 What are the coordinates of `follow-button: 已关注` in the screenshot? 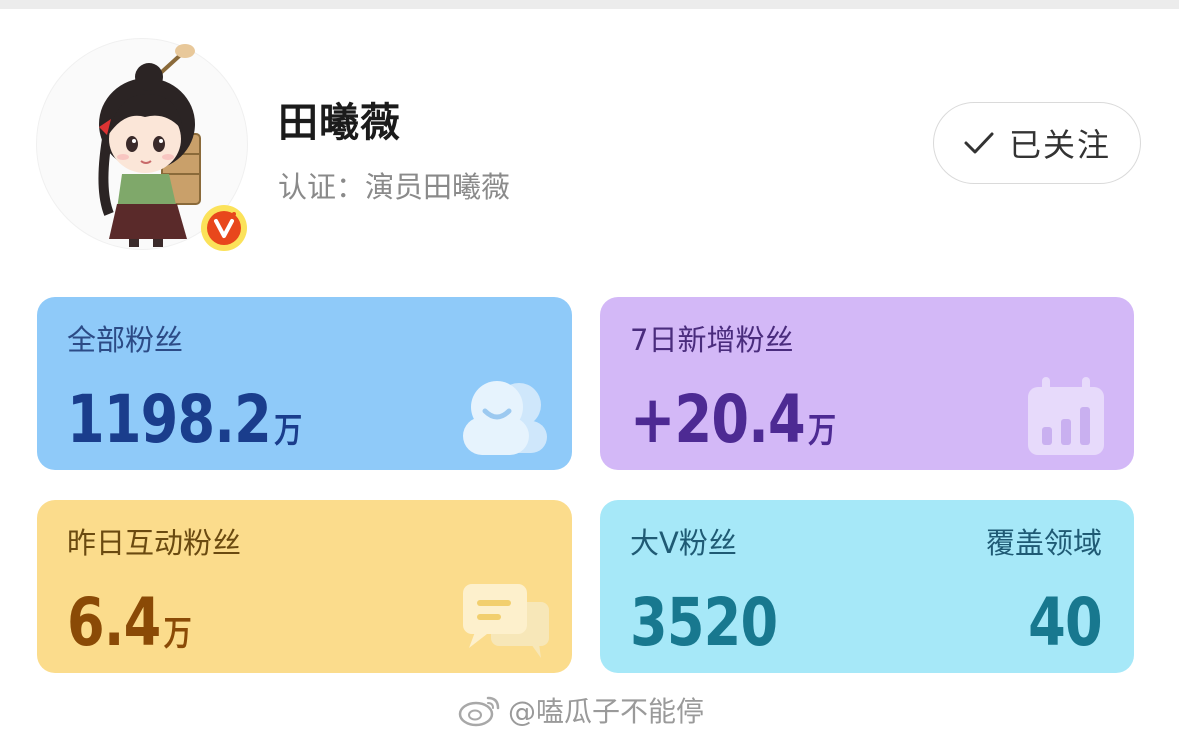 It's located at (1037, 143).